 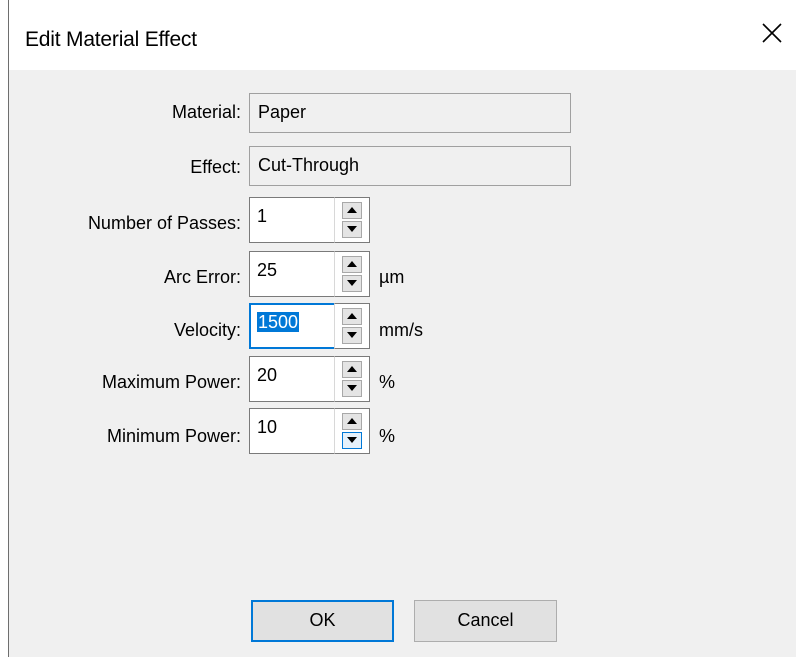 What do you see at coordinates (262, 216) in the screenshot?
I see `passes-value: 1` at bounding box center [262, 216].